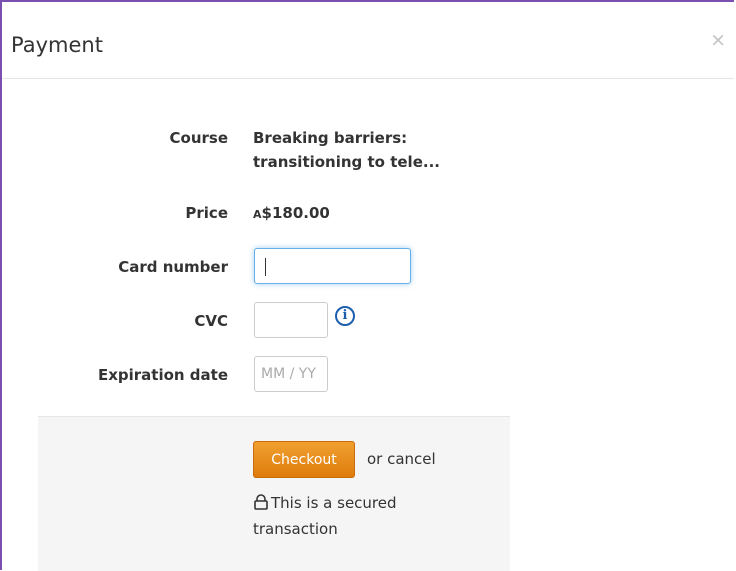  Describe the element at coordinates (345, 316) in the screenshot. I see `info-icon: i` at that location.